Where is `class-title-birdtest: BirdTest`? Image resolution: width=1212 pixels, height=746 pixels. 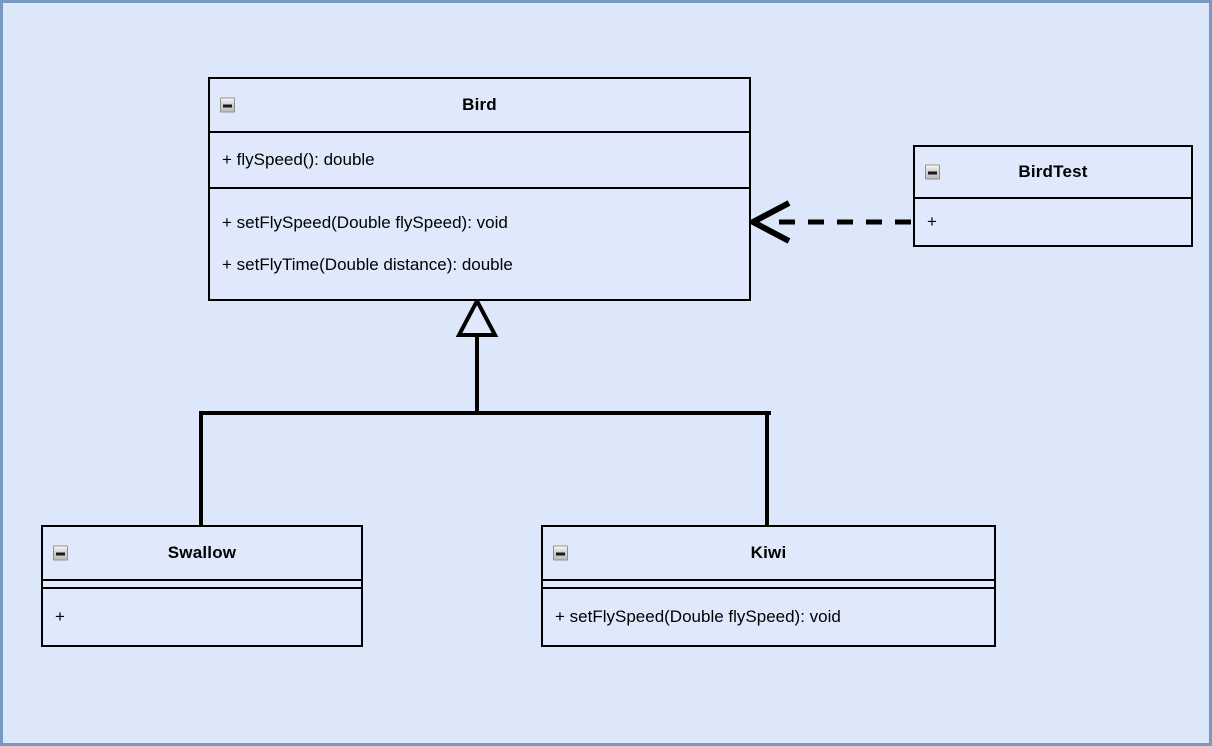 class-title-birdtest: BirdTest is located at coordinates (1053, 172).